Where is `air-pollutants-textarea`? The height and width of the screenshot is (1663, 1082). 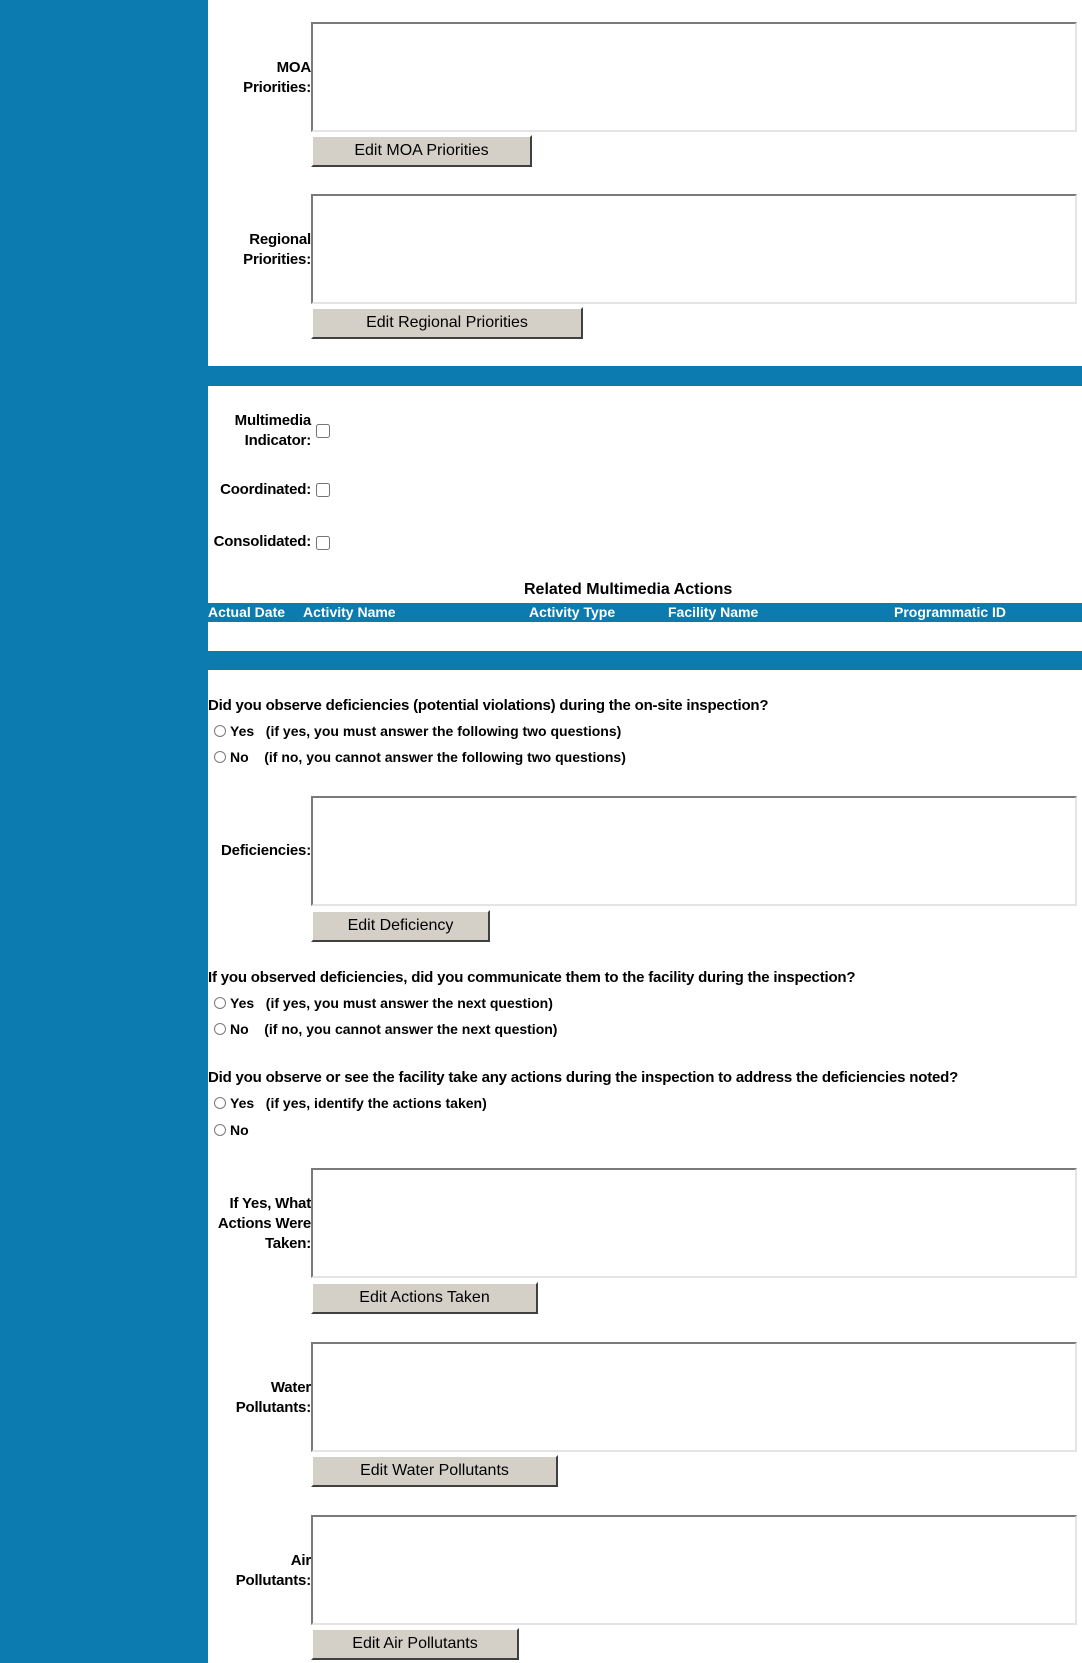 air-pollutants-textarea is located at coordinates (694, 1570).